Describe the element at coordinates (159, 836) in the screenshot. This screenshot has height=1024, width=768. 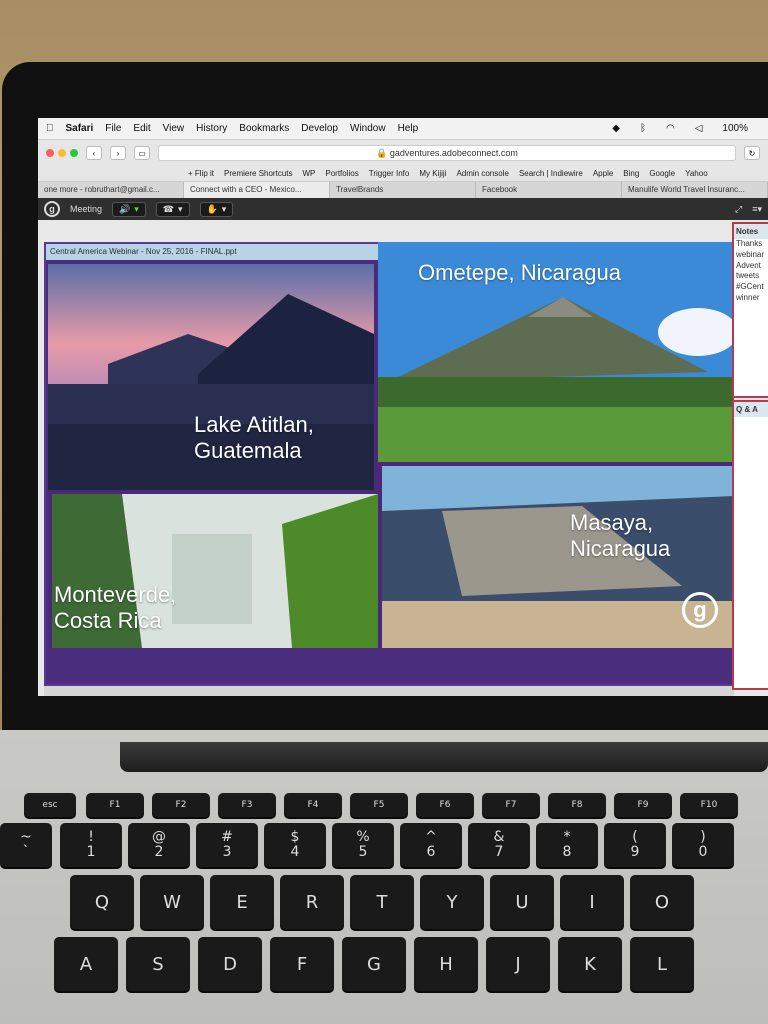
I see `key-shift-glyph: @` at that location.